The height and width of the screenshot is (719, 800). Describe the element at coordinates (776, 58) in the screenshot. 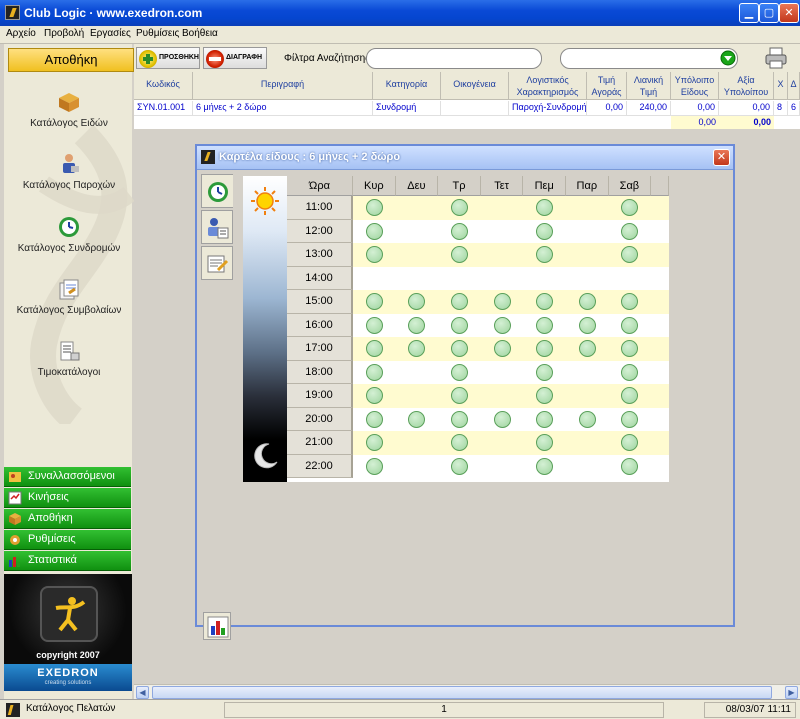

I see `printer-icon` at that location.